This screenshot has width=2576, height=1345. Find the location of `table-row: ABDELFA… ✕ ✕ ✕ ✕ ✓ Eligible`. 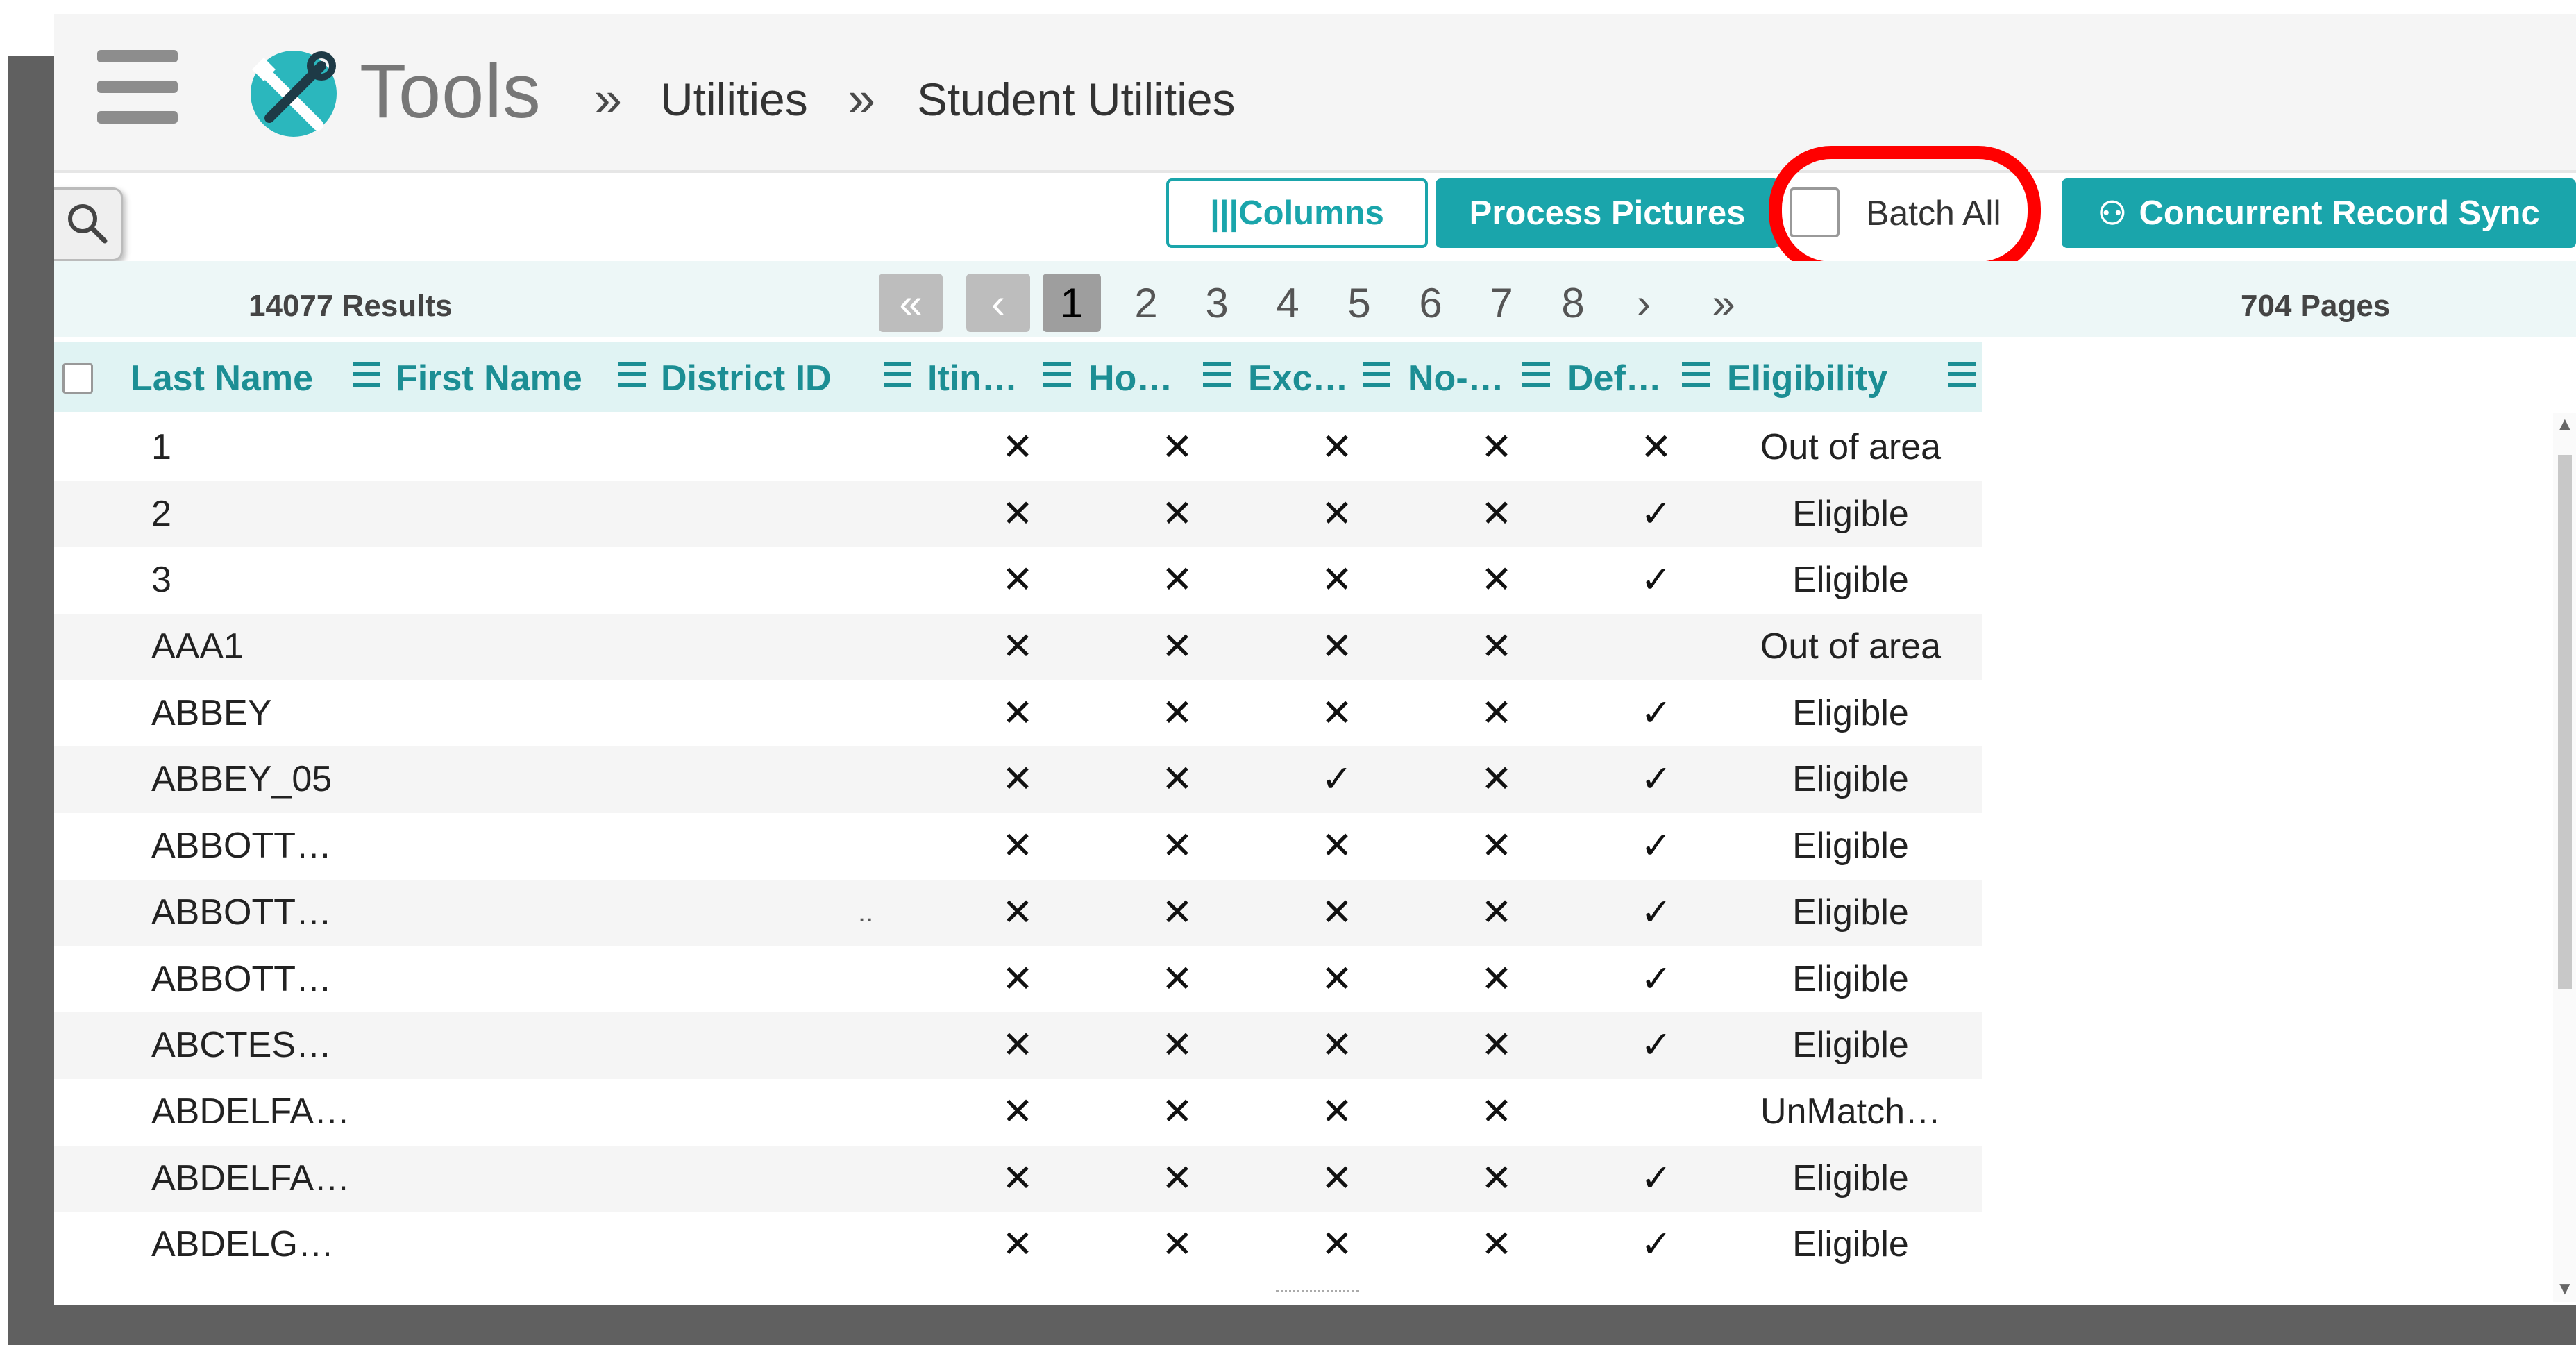

table-row: ABDELFA… ✕ ✕ ✕ ✕ ✓ Eligible is located at coordinates (1018, 1178).